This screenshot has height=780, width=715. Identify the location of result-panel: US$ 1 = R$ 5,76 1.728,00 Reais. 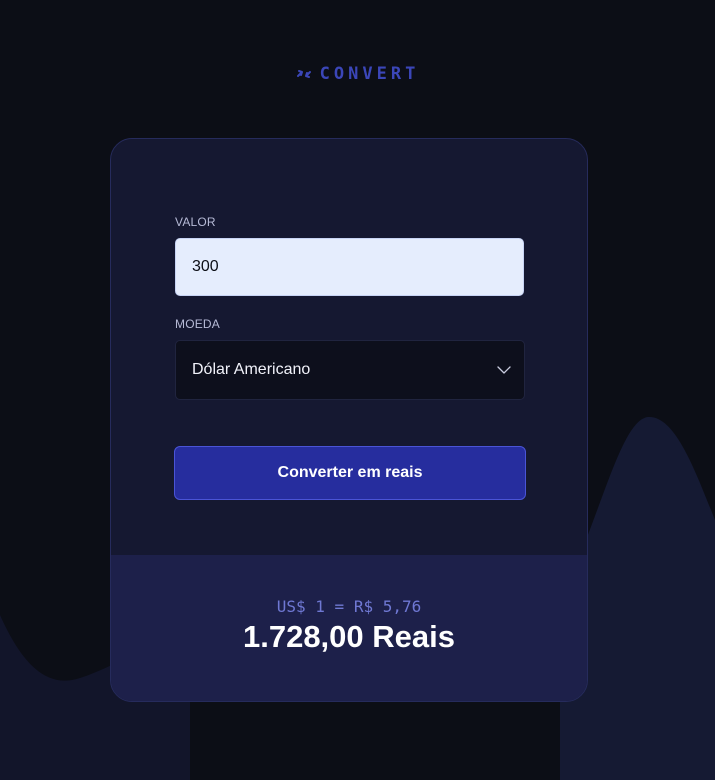
(349, 628).